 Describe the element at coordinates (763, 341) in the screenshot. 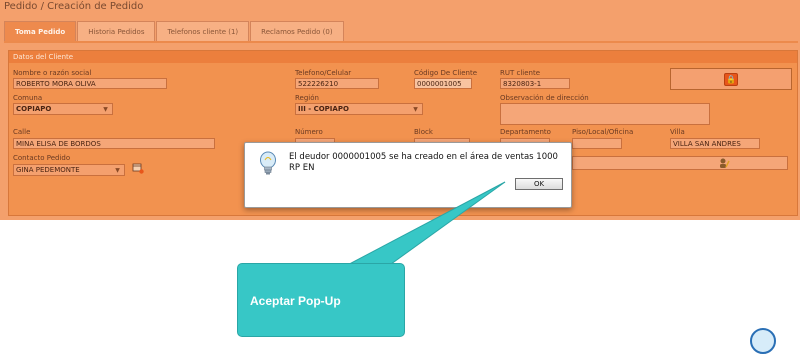

I see `help-icon` at that location.